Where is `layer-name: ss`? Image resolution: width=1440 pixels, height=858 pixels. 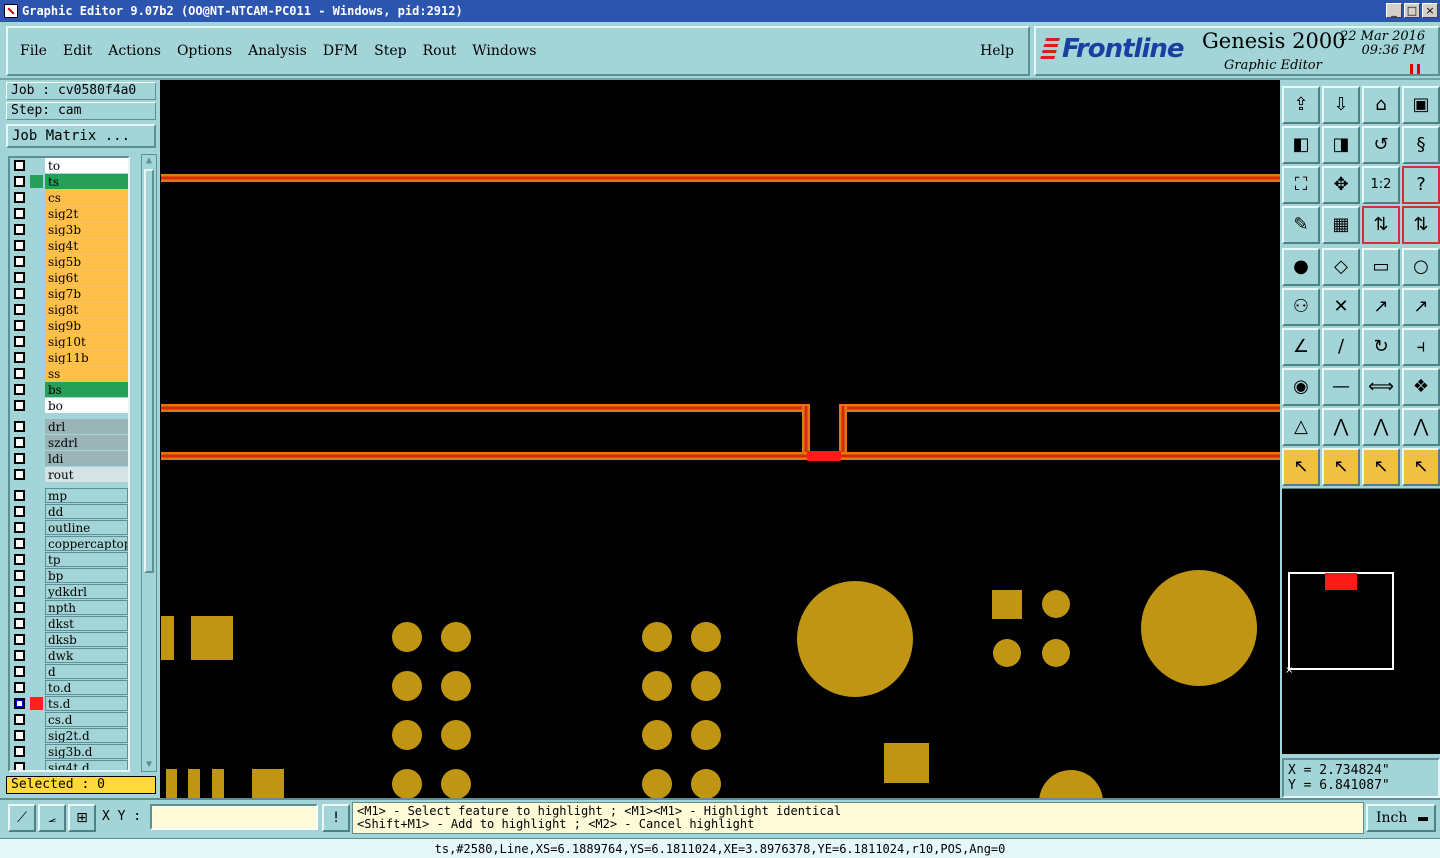 layer-name: ss is located at coordinates (86, 373).